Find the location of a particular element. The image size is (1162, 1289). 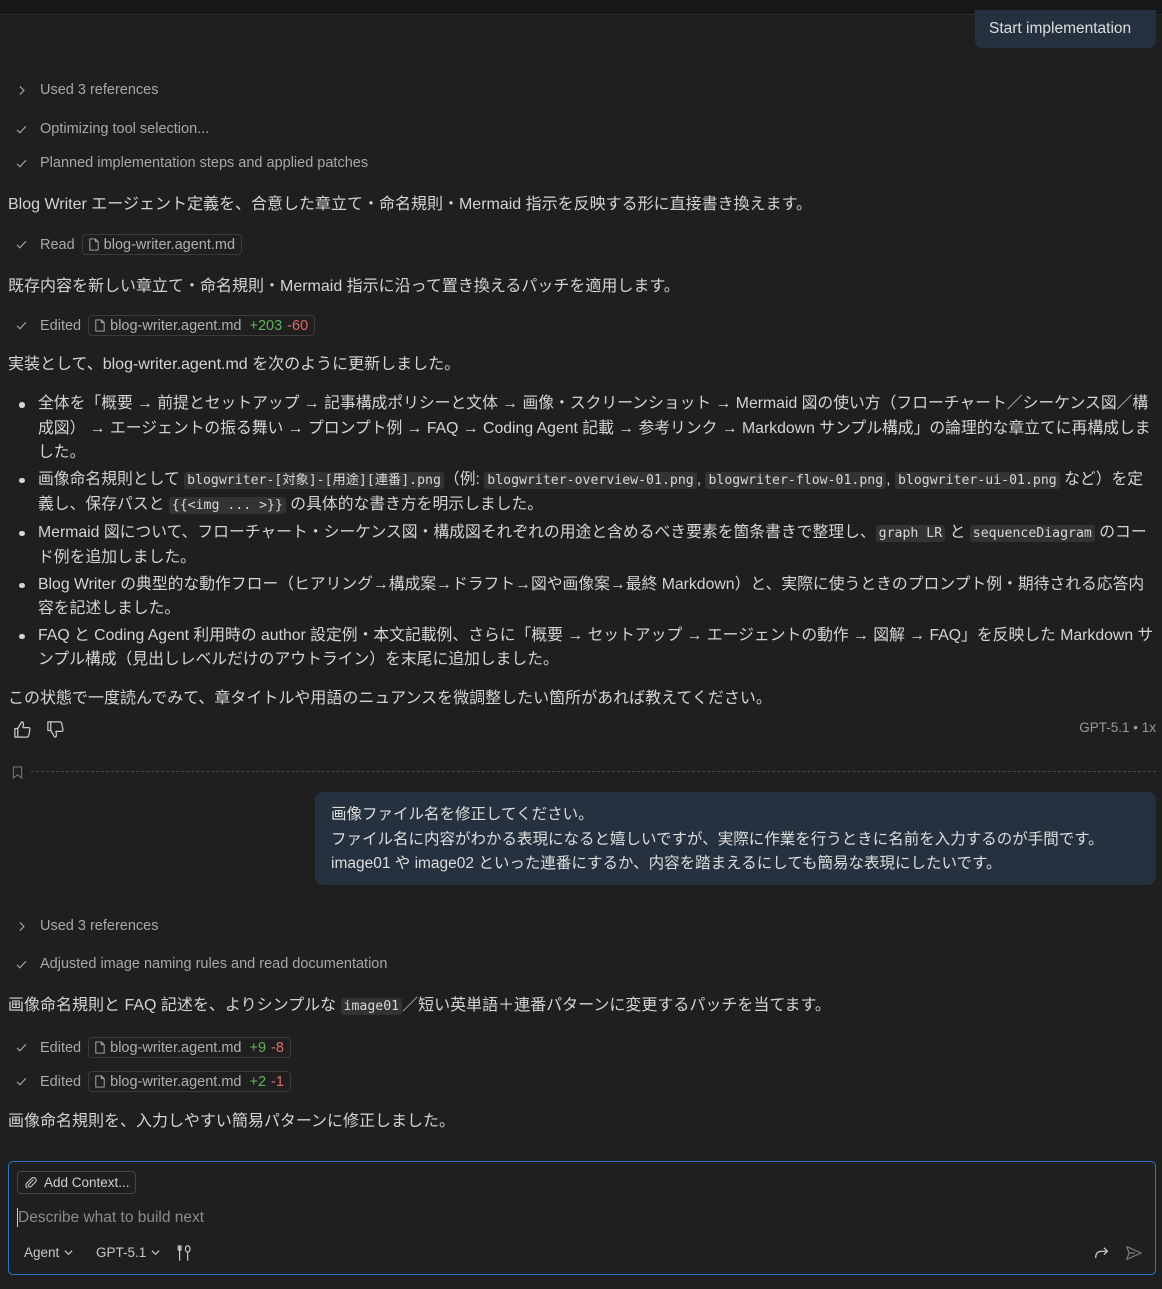

text: と is located at coordinates (957, 532).